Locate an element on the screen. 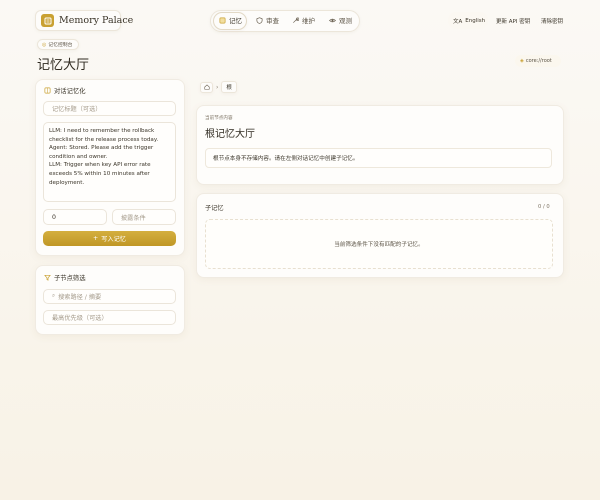  book-logo-icon is located at coordinates (47, 20).